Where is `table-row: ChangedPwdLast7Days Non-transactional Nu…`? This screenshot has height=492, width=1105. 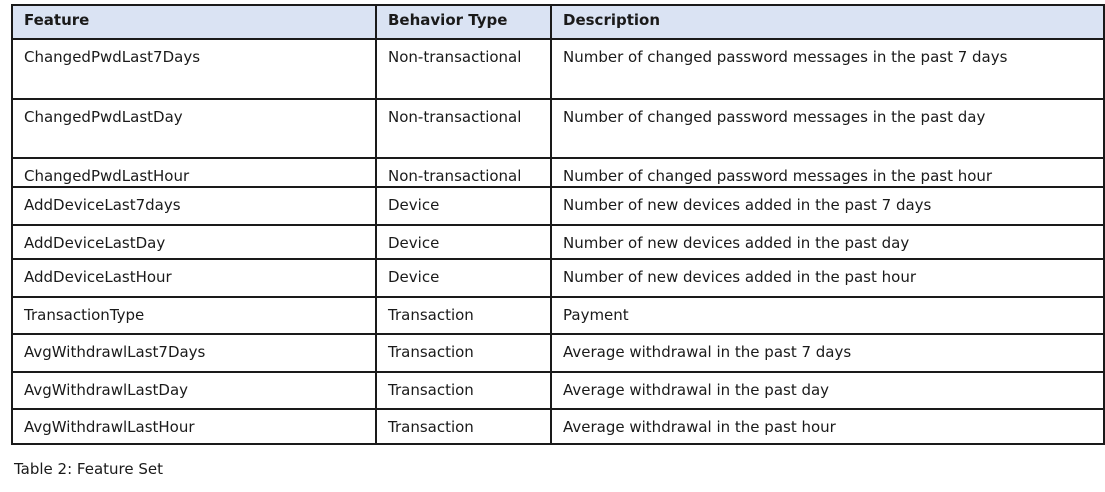 table-row: ChangedPwdLast7Days Non-transactional Nu… is located at coordinates (558, 69).